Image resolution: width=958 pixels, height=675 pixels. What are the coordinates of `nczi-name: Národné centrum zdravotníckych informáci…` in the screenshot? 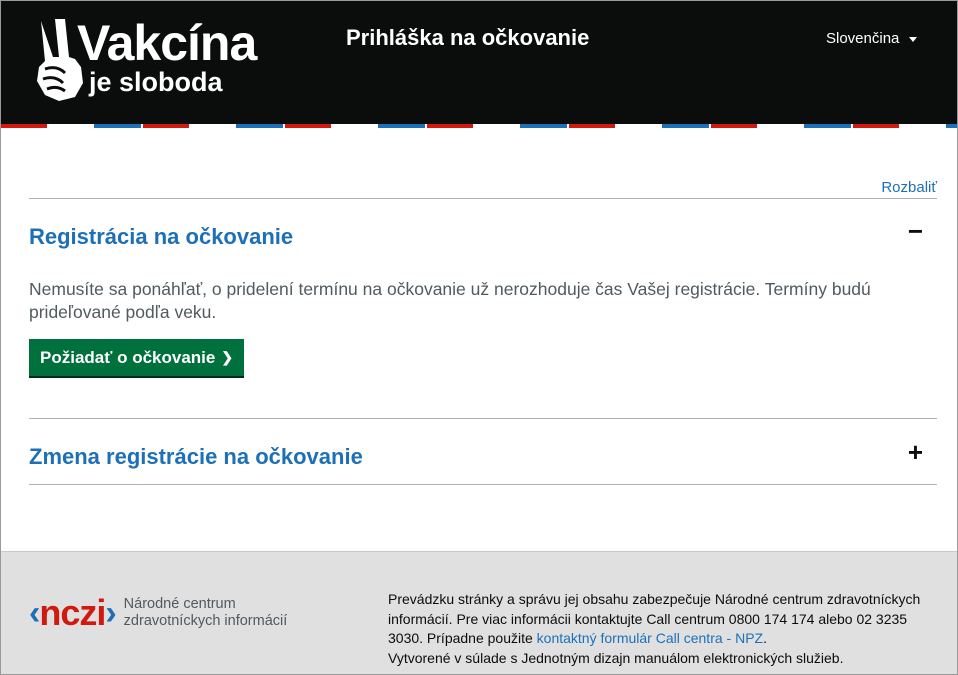 It's located at (206, 613).